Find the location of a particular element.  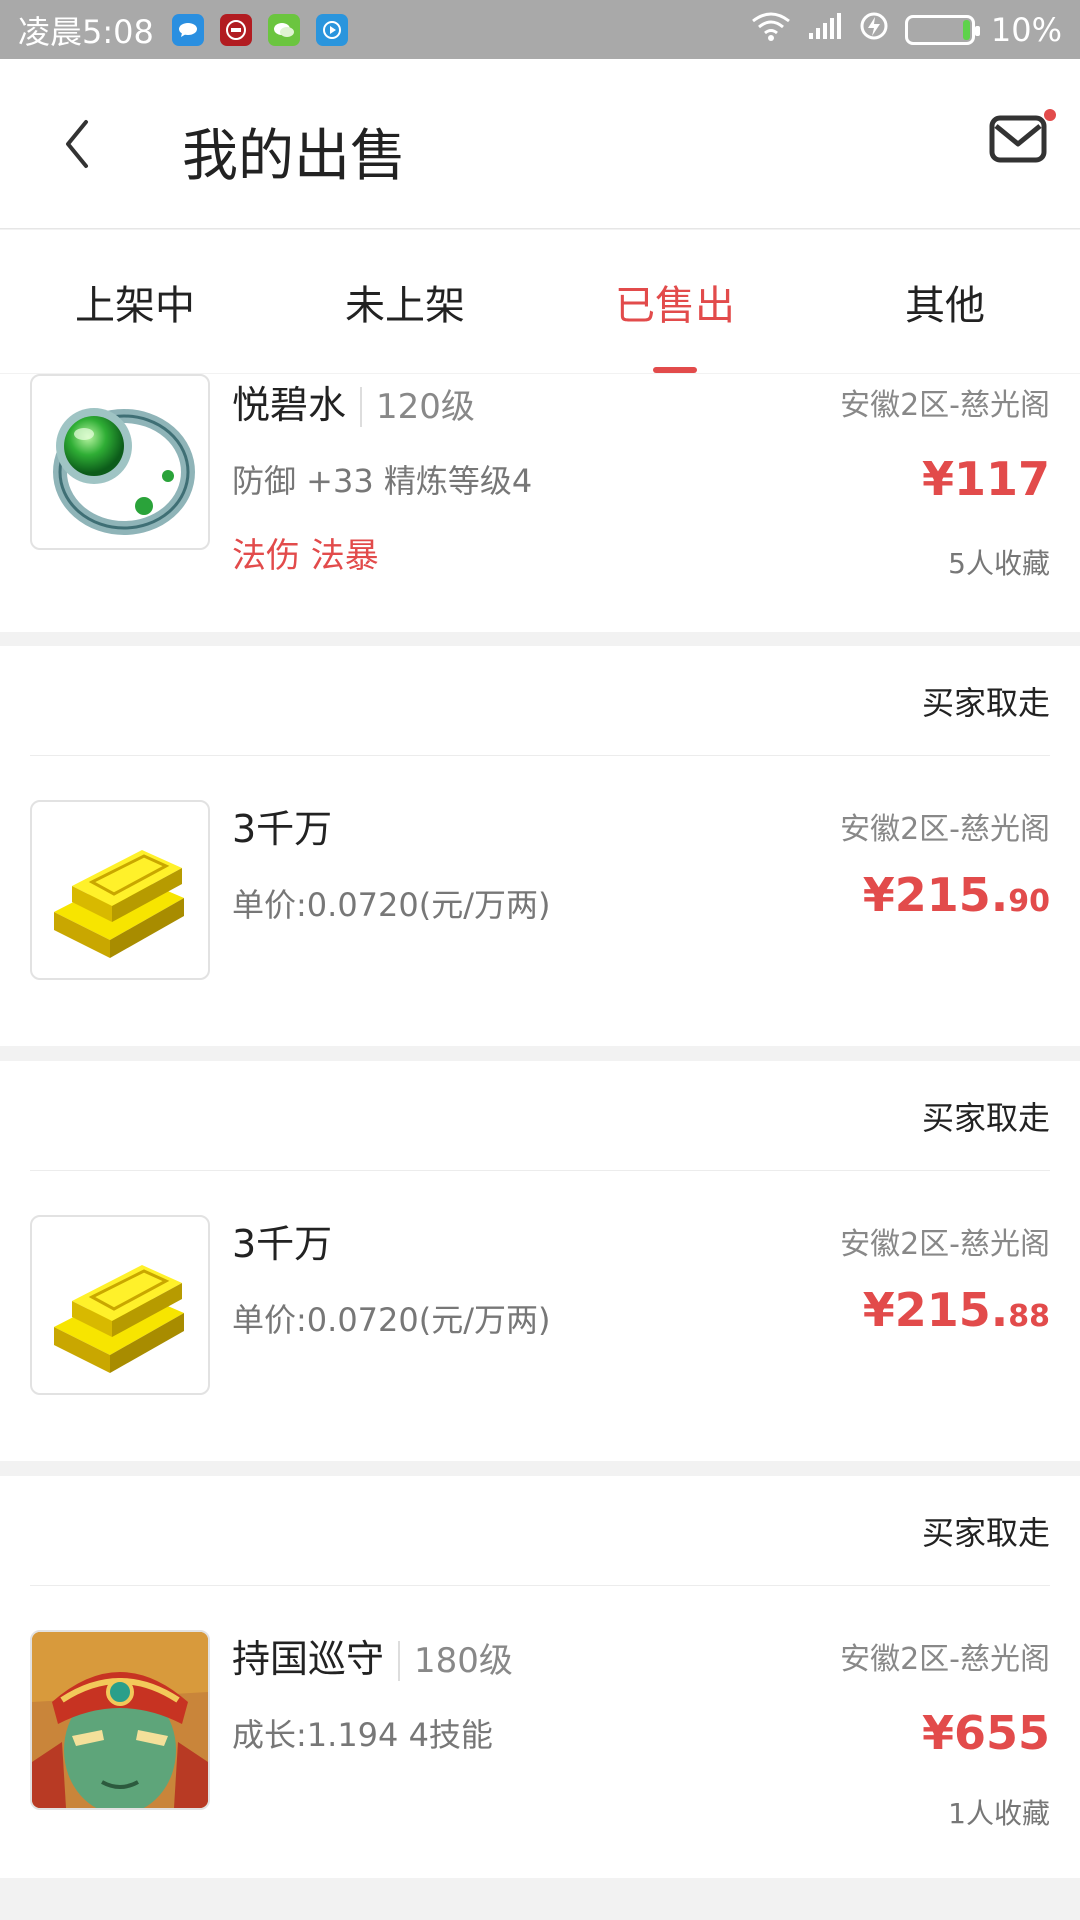

tab-not-listed: 未上架 is located at coordinates (405, 301).